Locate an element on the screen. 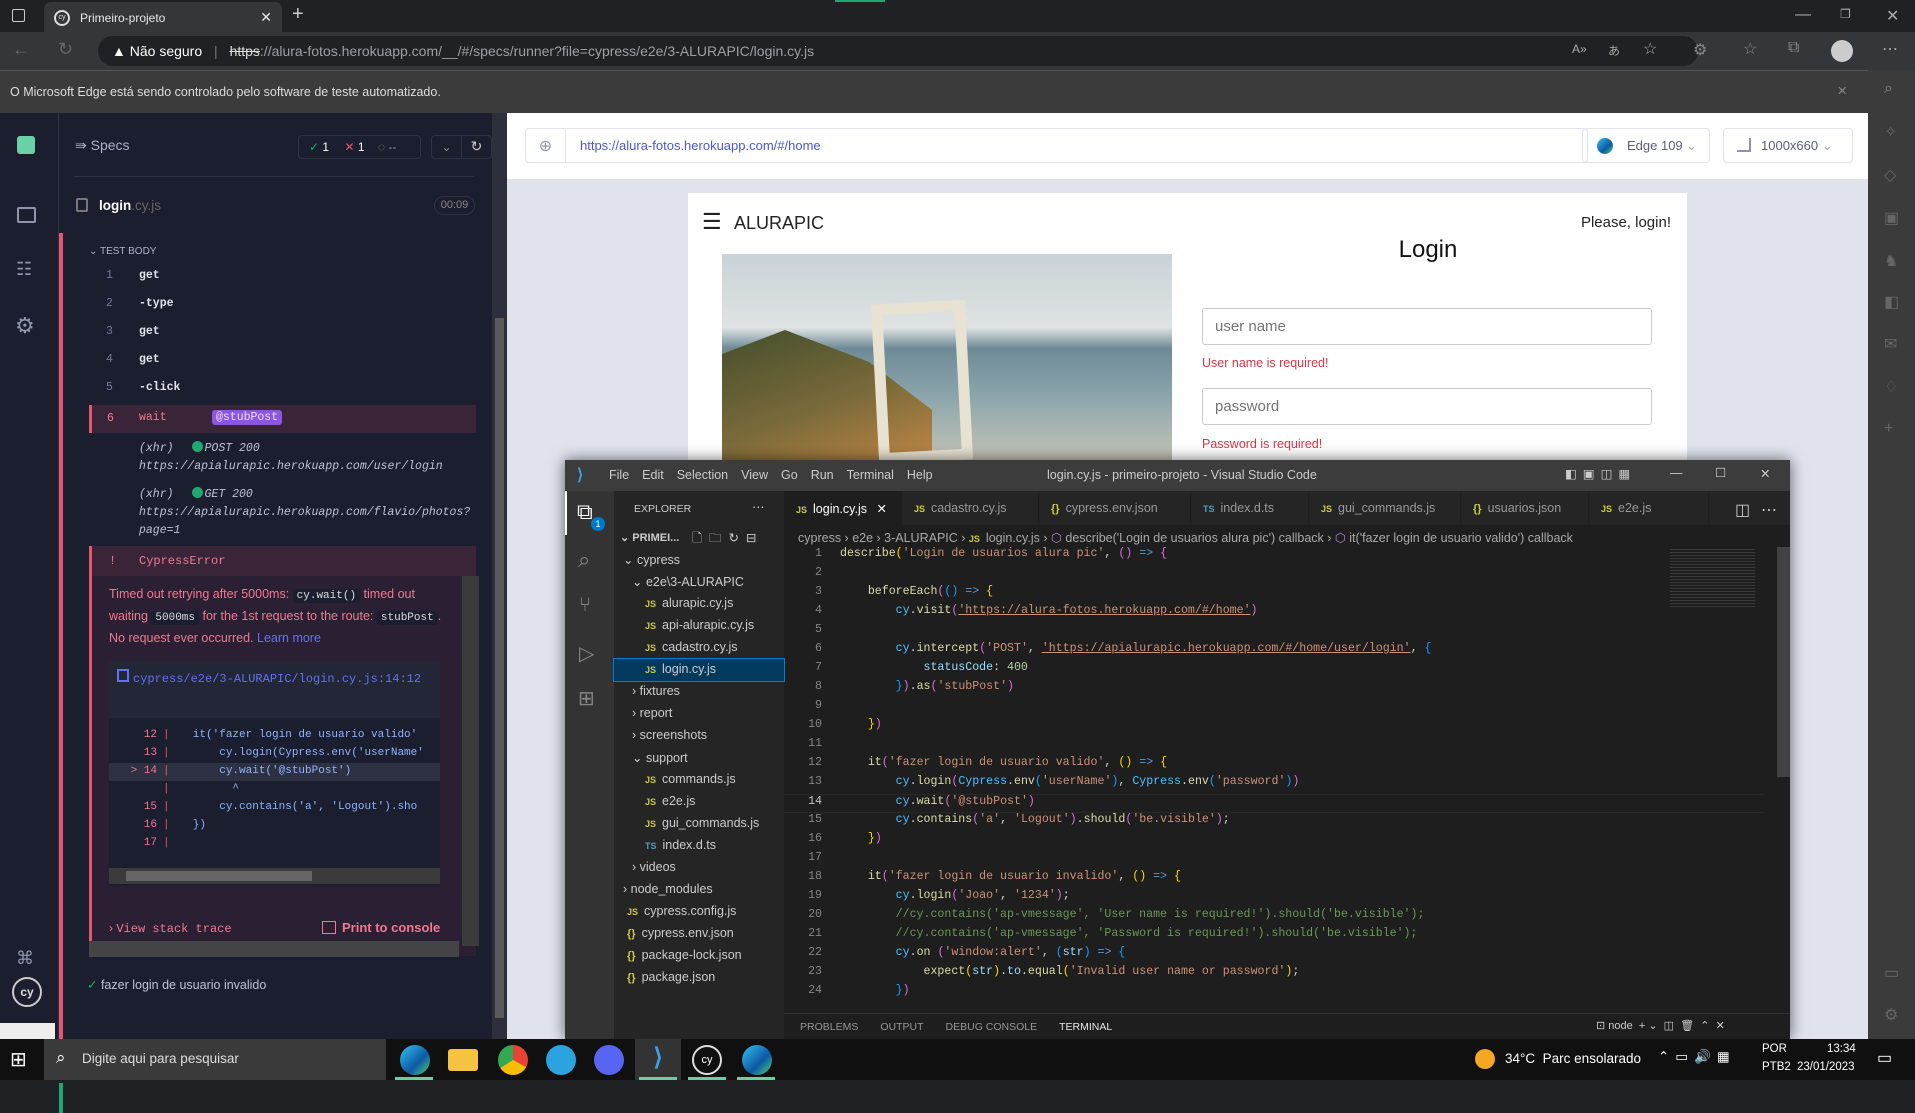 The width and height of the screenshot is (1915, 1113). code-frame-scrollbar is located at coordinates (274, 876).